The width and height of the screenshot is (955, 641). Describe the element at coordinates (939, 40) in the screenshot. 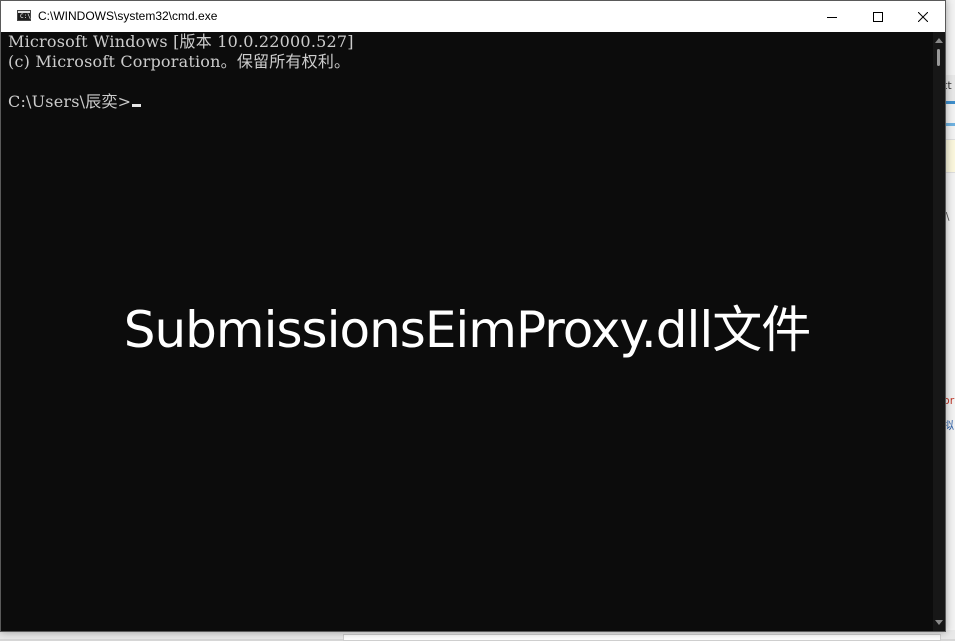

I see `scroll-up-arrow-icon` at that location.